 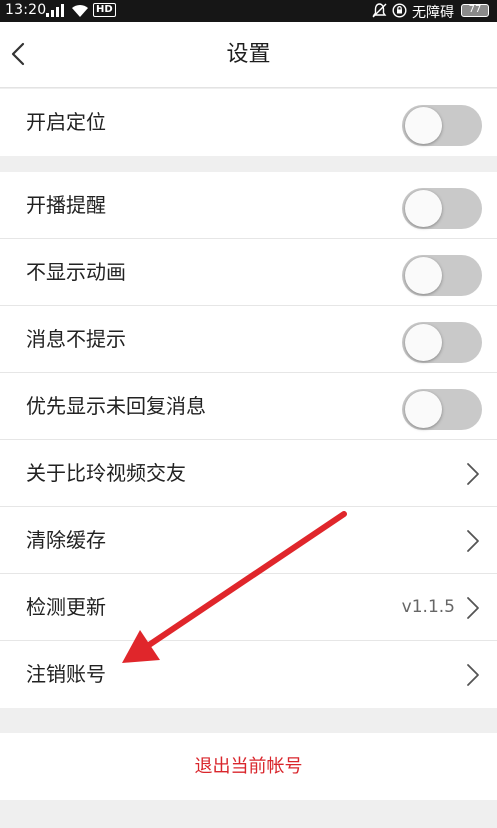 I want to click on settings-group-location: 开启定位, so click(x=248, y=122).